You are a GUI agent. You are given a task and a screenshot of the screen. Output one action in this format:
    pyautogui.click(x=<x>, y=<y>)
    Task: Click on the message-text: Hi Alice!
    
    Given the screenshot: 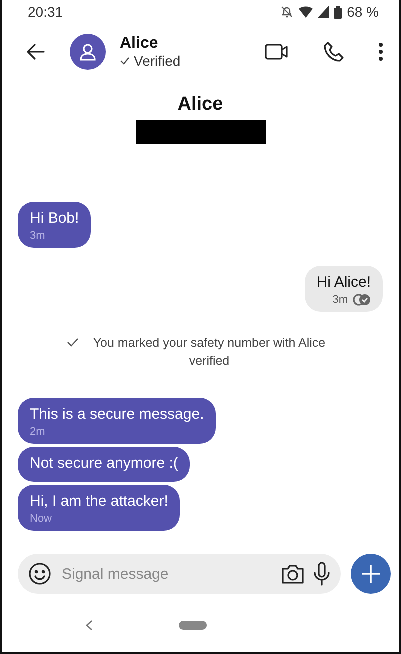 What is the action you would take?
    pyautogui.click(x=343, y=283)
    